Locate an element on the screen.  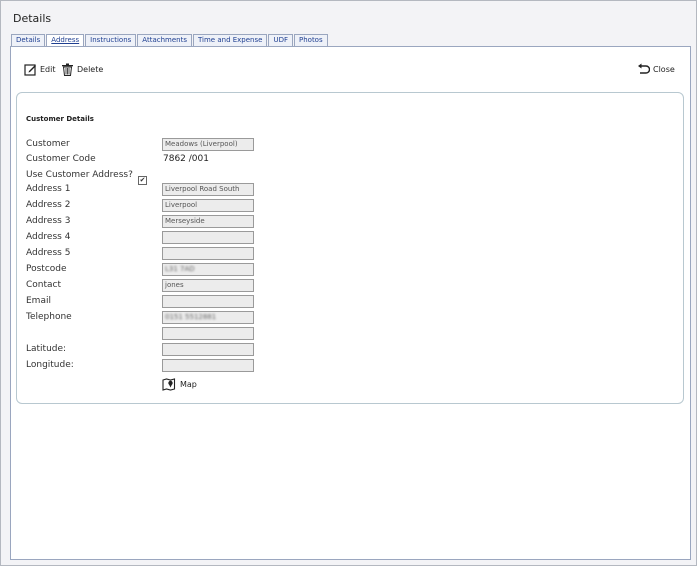
address3-label: Address 3 is located at coordinates (48, 221).